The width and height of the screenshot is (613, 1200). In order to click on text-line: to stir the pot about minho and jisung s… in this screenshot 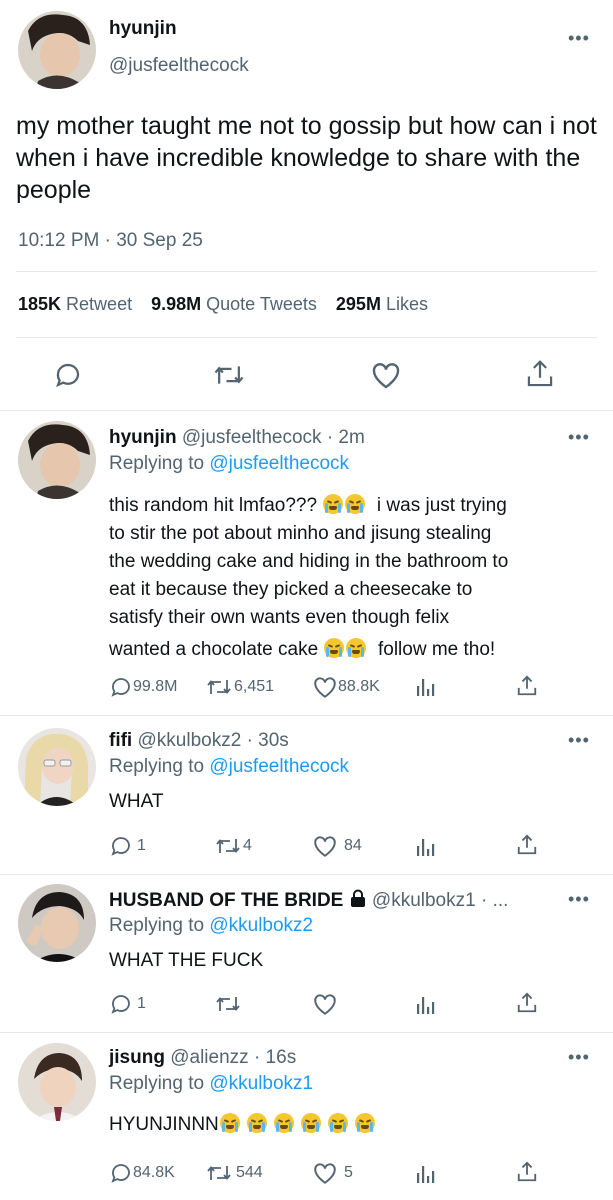, I will do `click(300, 533)`.